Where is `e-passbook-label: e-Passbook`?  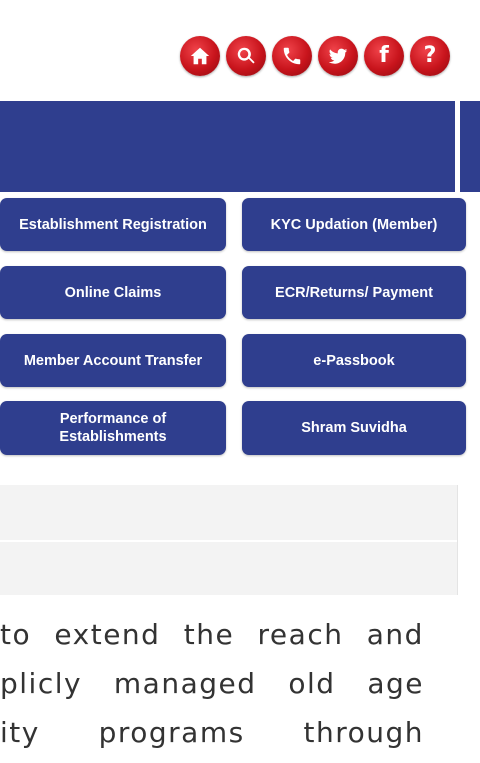 e-passbook-label: e-Passbook is located at coordinates (354, 360).